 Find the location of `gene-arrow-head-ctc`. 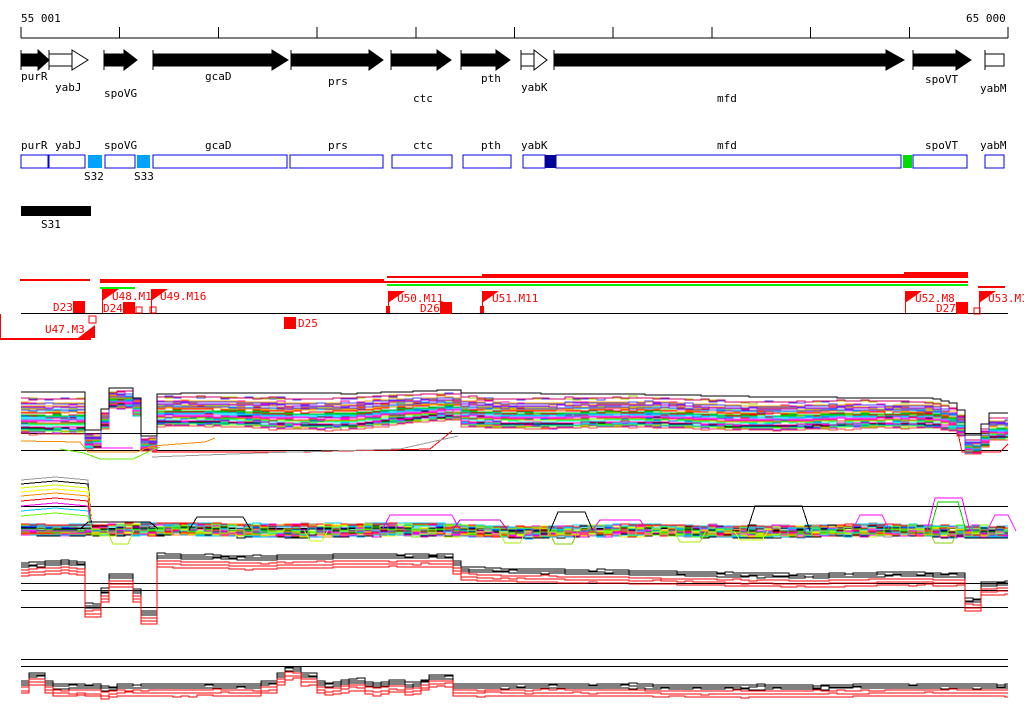

gene-arrow-head-ctc is located at coordinates (444, 60).